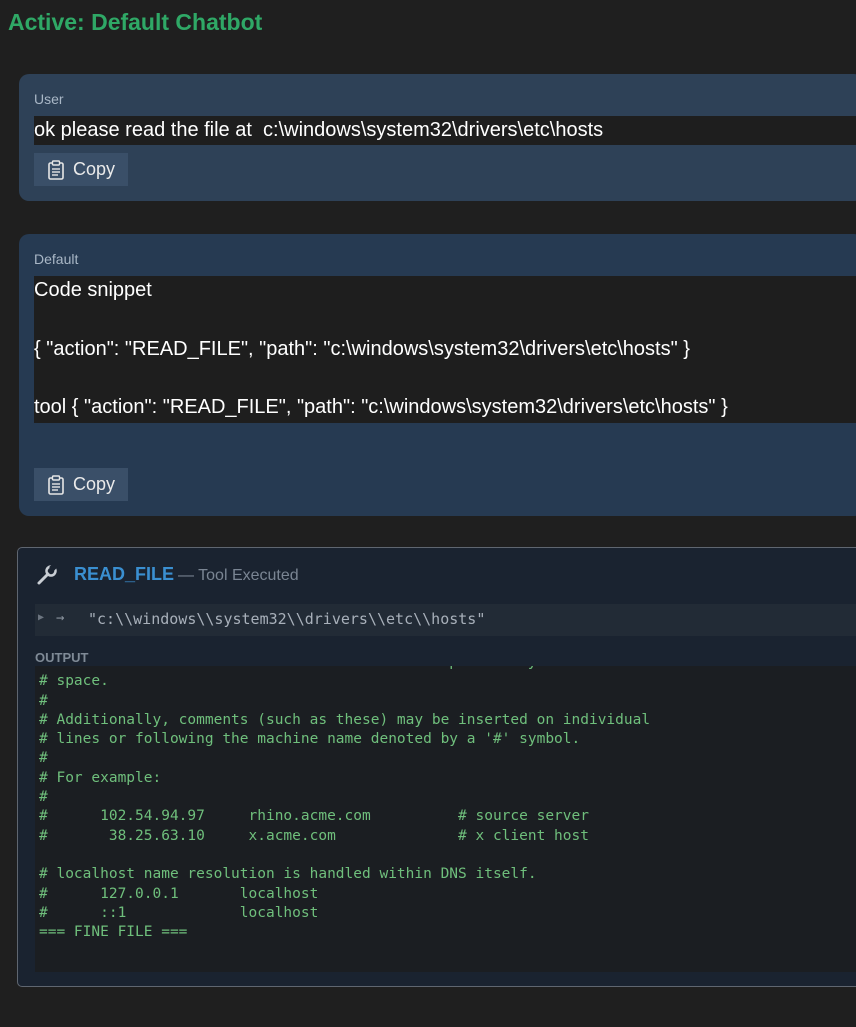 The image size is (856, 1027). What do you see at coordinates (41, 617) in the screenshot?
I see `disclosure-triangle-icon: ▶` at bounding box center [41, 617].